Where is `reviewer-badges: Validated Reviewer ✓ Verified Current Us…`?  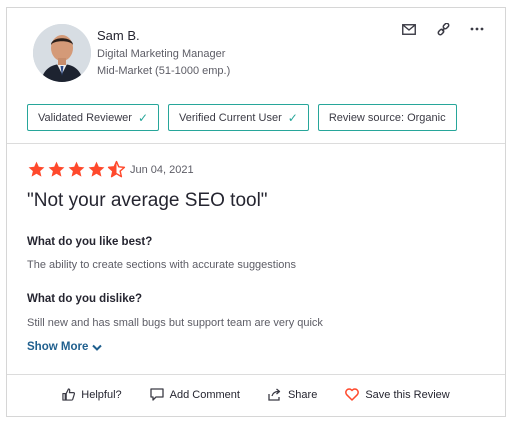 reviewer-badges: Validated Reviewer ✓ Verified Current Us… is located at coordinates (242, 117).